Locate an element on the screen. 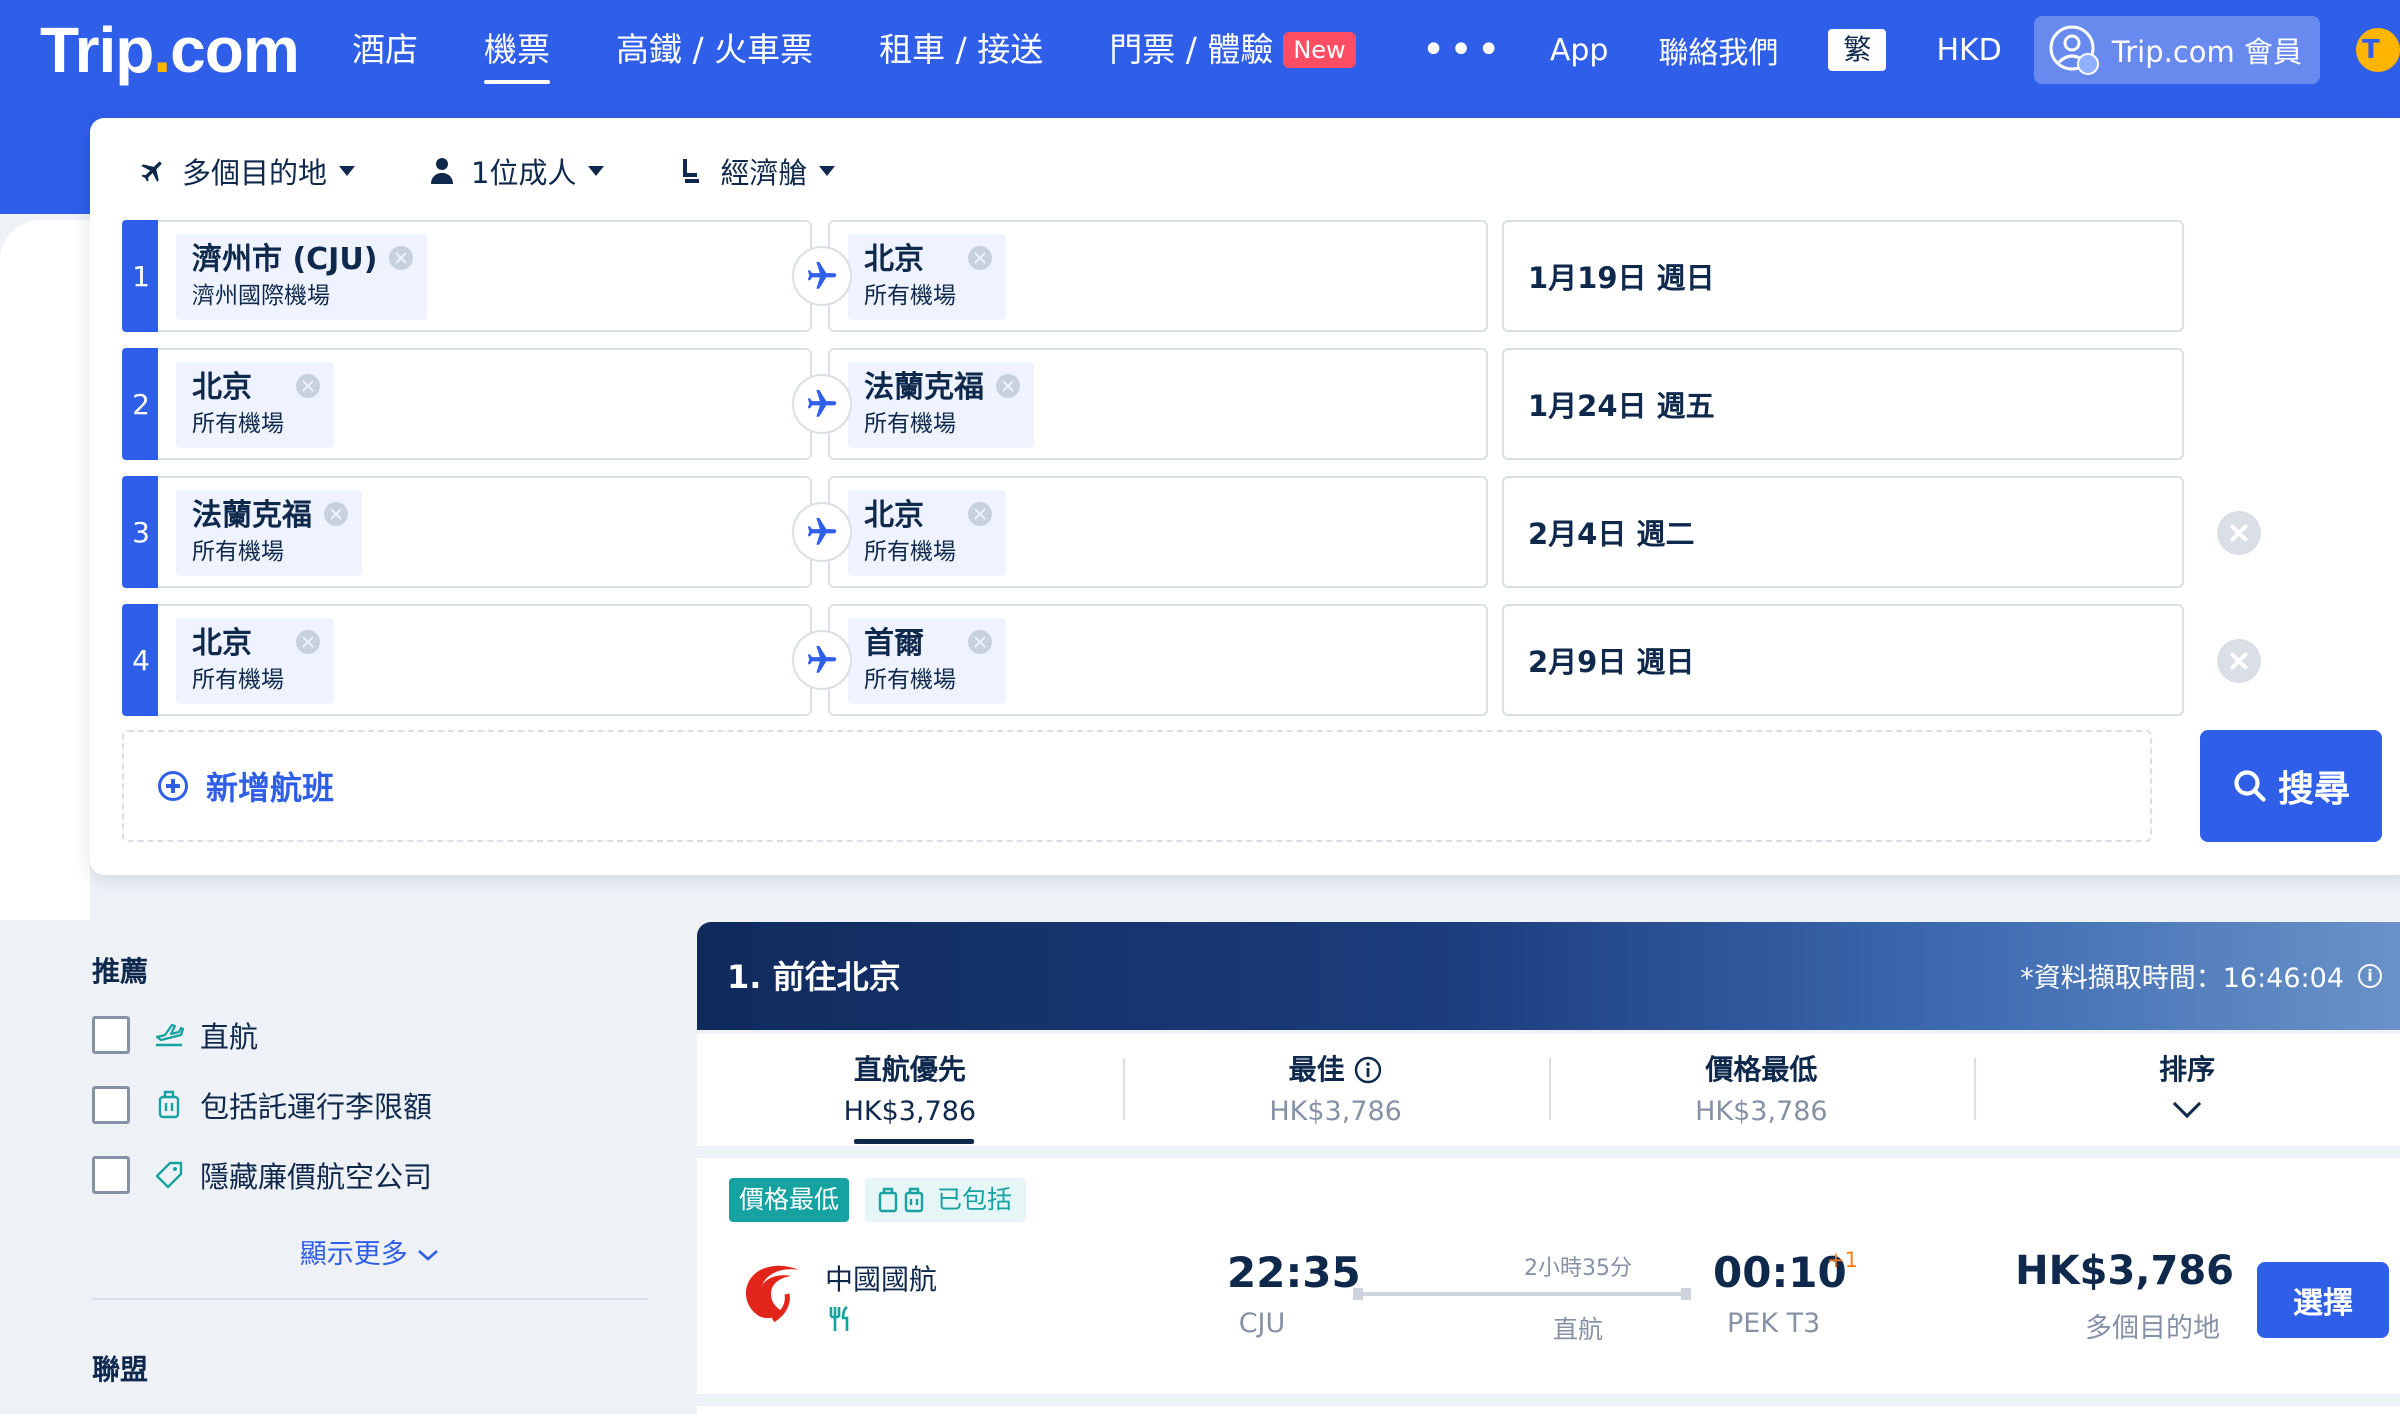 The width and height of the screenshot is (2400, 1414). date-field: 2月4日 週二 is located at coordinates (1843, 532).